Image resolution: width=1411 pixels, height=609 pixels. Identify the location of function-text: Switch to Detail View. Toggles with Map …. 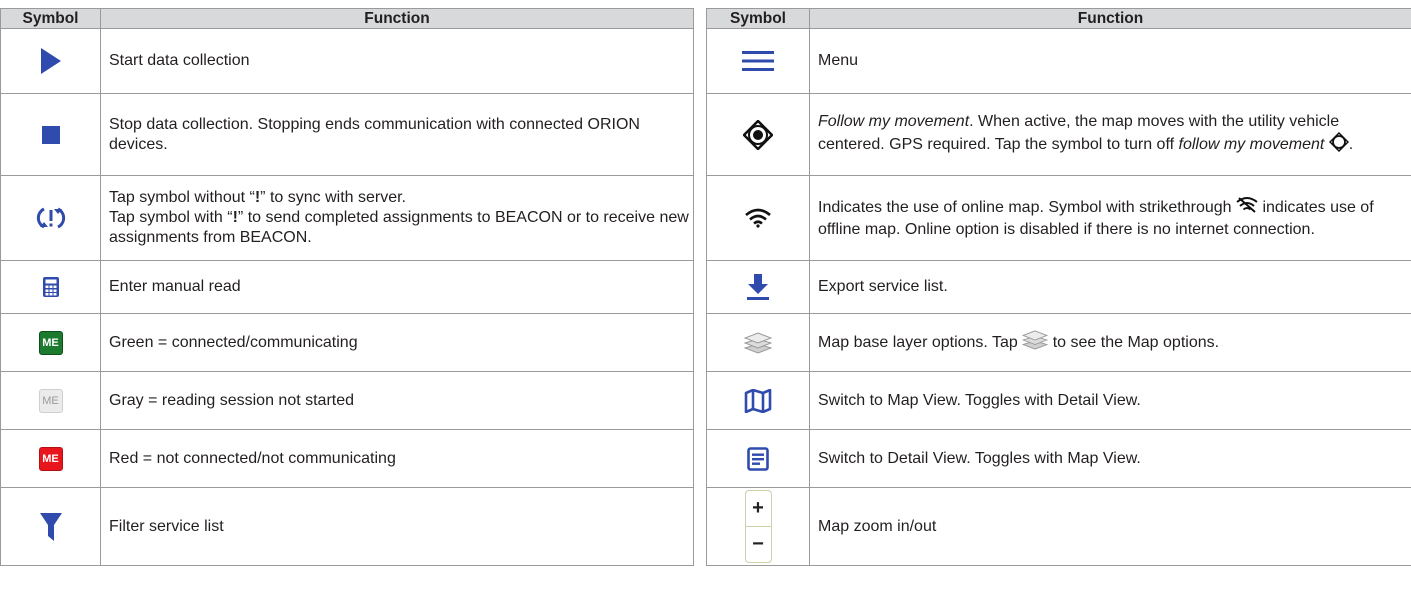
(1110, 458).